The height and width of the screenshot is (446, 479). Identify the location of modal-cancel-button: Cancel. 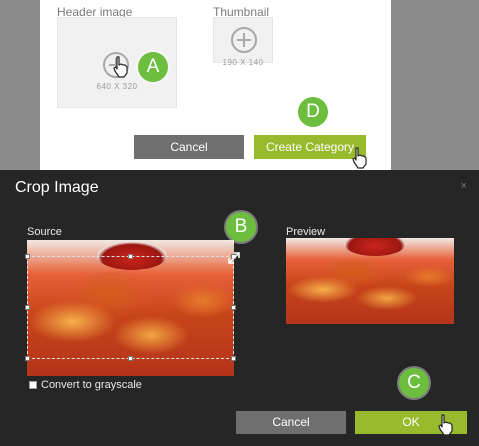
(291, 422).